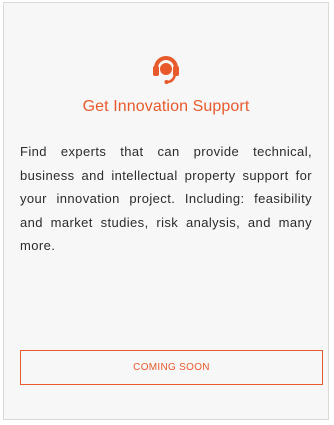 The width and height of the screenshot is (334, 425). What do you see at coordinates (171, 367) in the screenshot?
I see `coming-soon-button: COMING SOON` at bounding box center [171, 367].